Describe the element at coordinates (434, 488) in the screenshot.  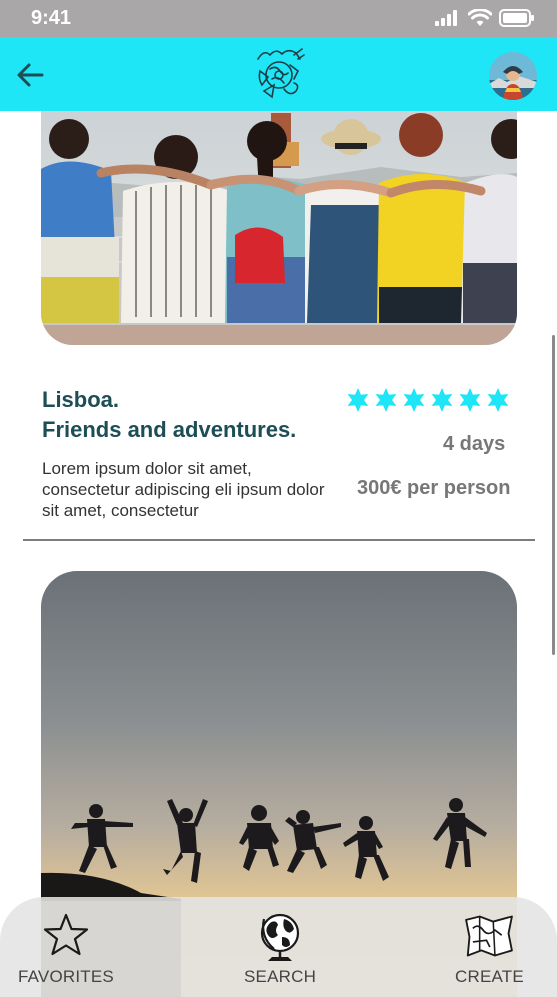
I see `trip-price: 300€ per person` at that location.